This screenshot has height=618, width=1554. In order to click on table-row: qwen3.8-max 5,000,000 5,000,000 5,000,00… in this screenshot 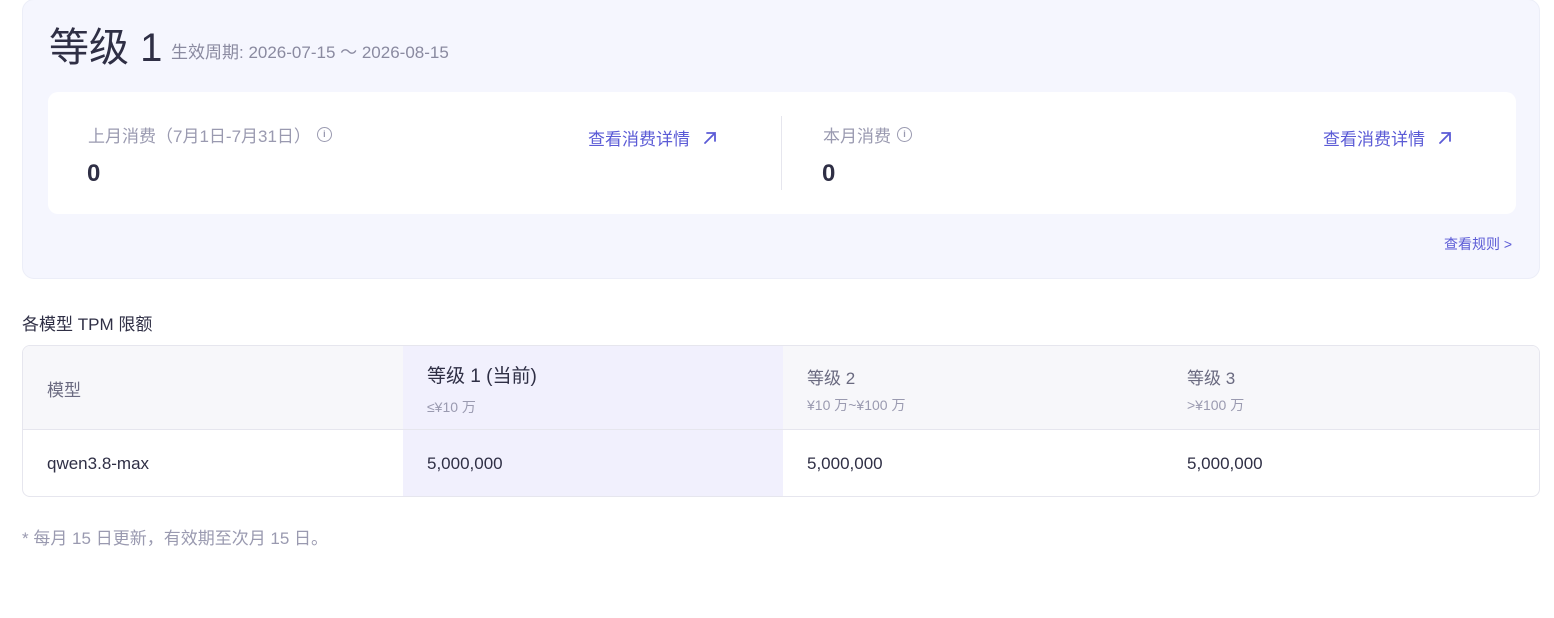, I will do `click(781, 463)`.